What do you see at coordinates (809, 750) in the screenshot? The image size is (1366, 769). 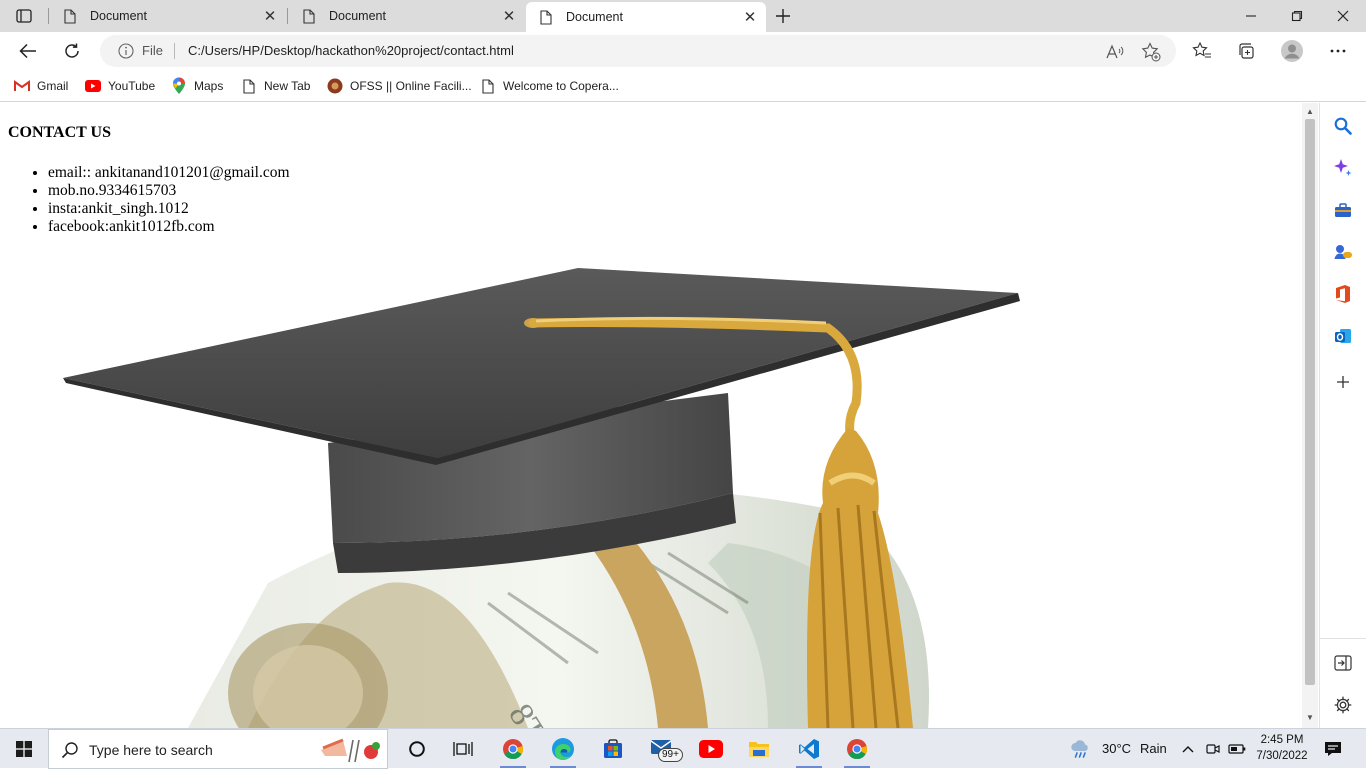 I see `taskbar-vscode-button` at bounding box center [809, 750].